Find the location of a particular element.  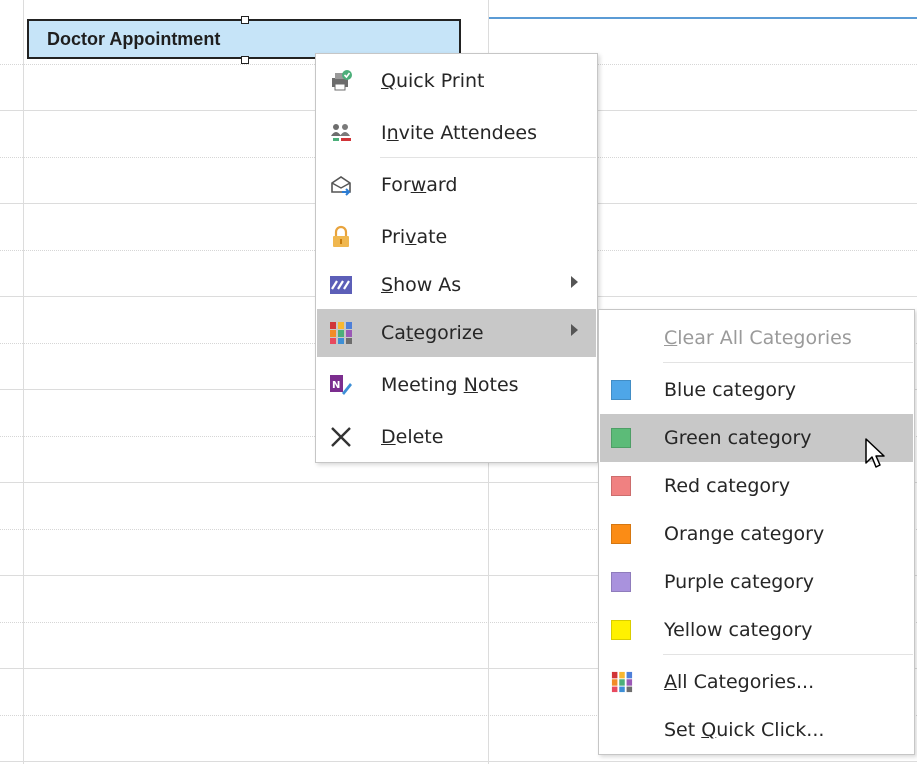

appointment-title: Doctor Appointment is located at coordinates (134, 39).